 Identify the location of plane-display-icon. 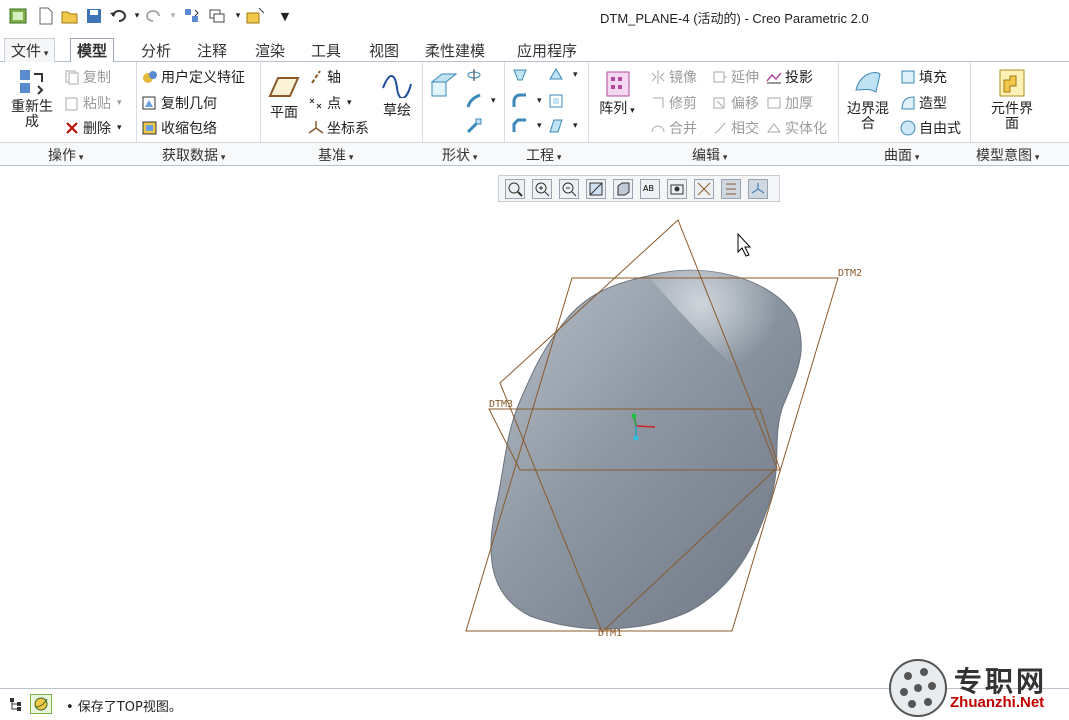
(731, 189).